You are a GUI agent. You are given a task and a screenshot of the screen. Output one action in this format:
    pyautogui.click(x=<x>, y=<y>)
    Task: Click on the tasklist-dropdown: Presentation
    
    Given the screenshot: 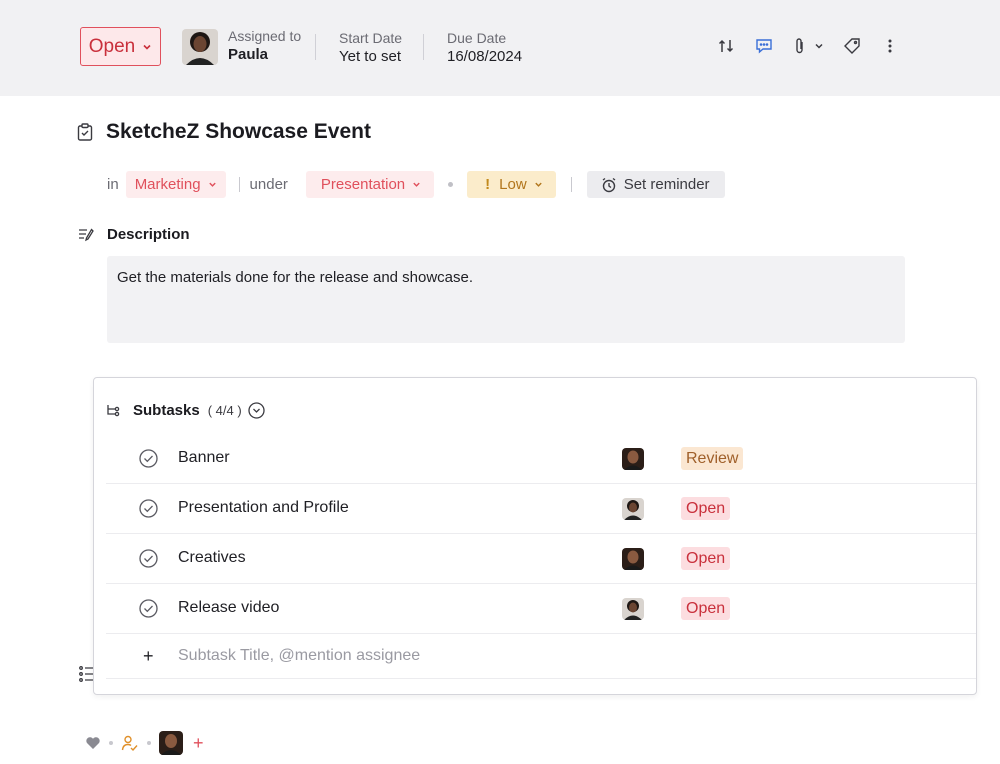 What is the action you would take?
    pyautogui.click(x=370, y=184)
    